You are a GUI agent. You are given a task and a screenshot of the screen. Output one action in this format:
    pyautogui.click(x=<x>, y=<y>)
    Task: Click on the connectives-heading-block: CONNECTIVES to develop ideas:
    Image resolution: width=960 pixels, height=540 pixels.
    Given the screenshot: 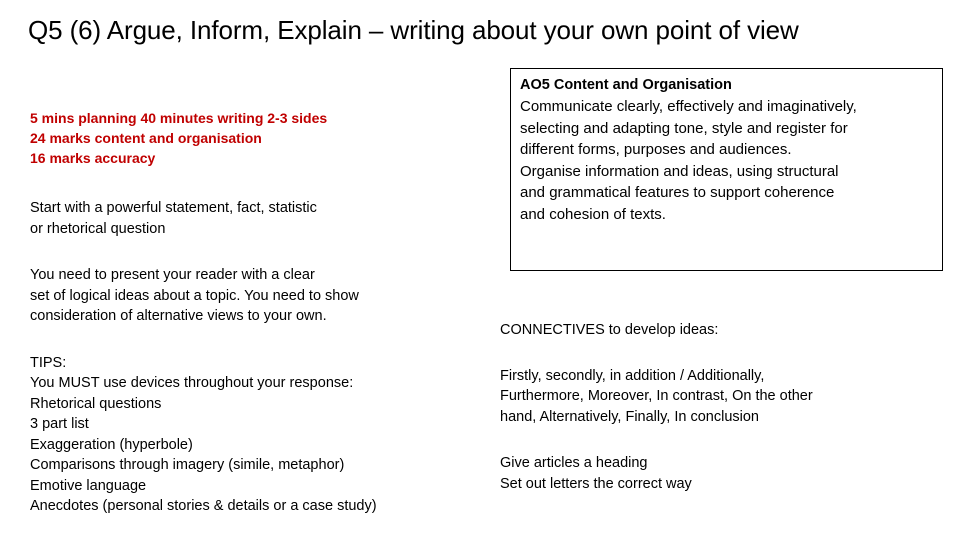 What is the action you would take?
    pyautogui.click(x=720, y=330)
    